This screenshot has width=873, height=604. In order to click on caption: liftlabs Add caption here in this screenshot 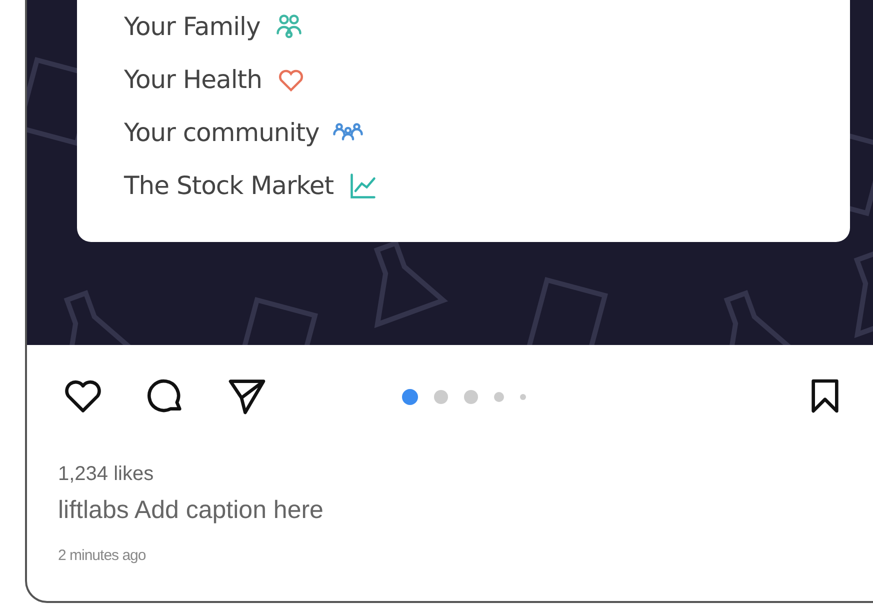, I will do `click(190, 510)`.